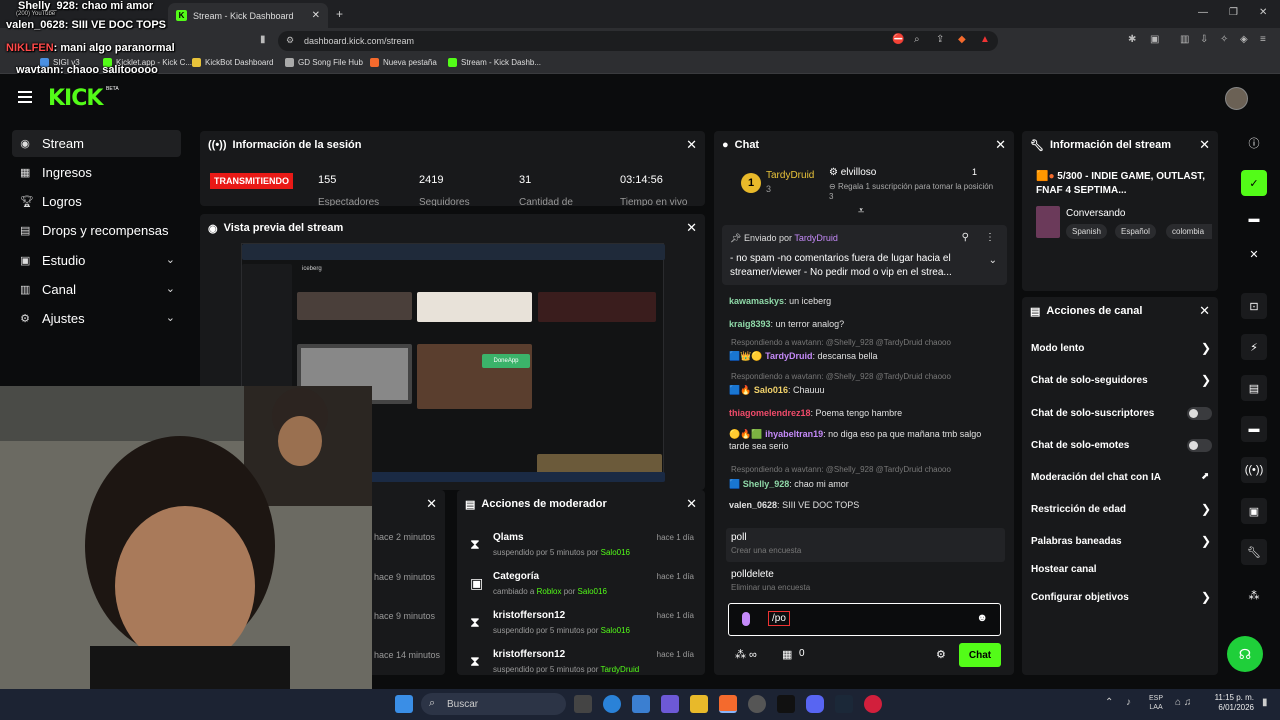 This screenshot has height=720, width=1280. Describe the element at coordinates (1233, 703) in the screenshot. I see `clock: 11:15 p. m. 6/01/2026` at that location.